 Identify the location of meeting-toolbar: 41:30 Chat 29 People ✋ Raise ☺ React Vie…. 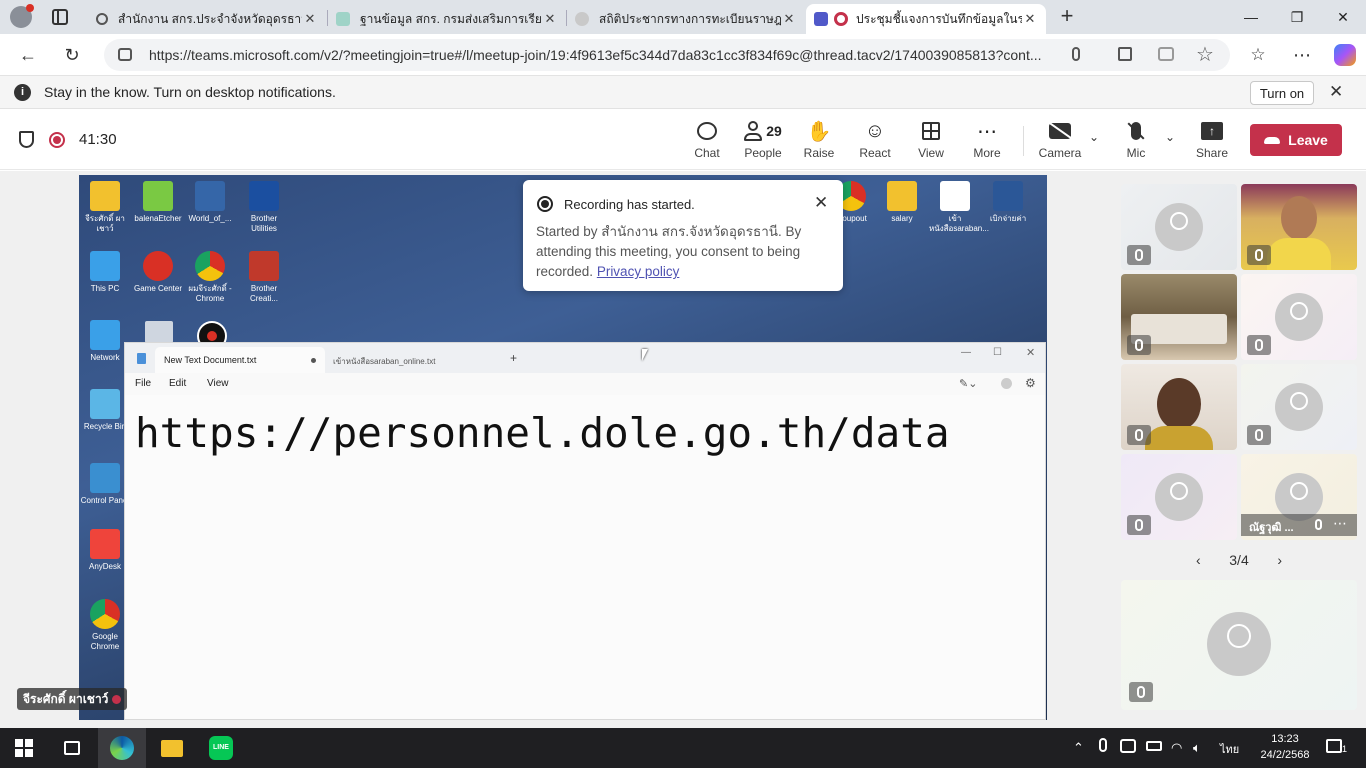
(683, 140).